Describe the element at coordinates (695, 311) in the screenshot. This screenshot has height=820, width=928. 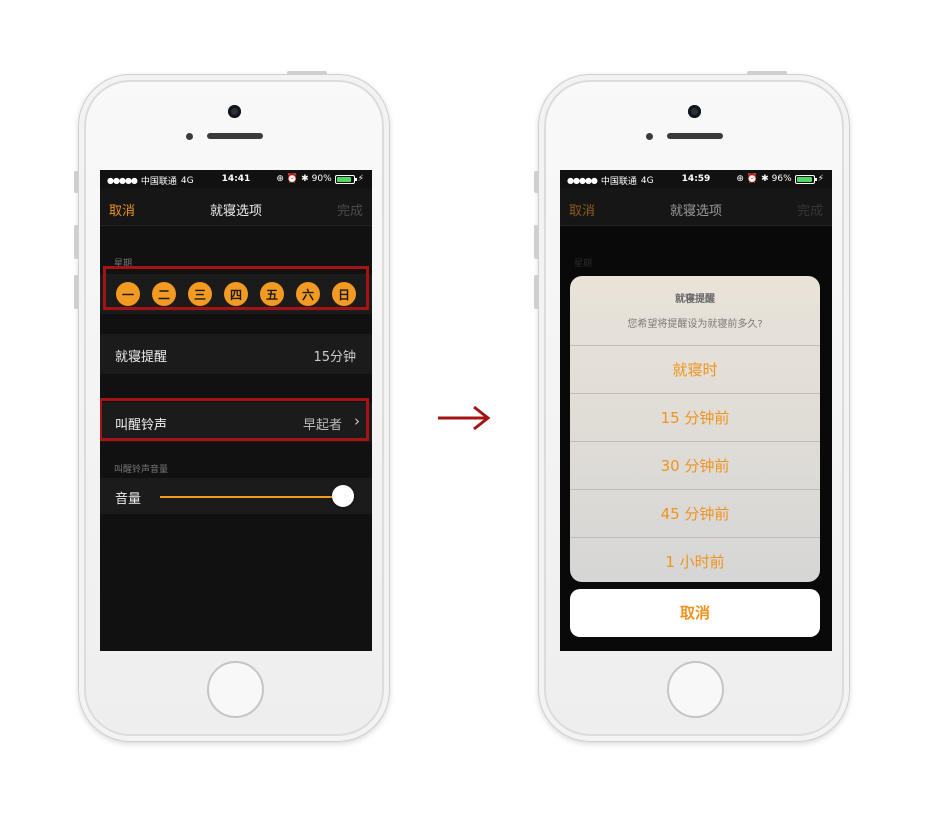
I see `action-sheet-header: 就寝提醒 您希望将提醒设为就寝前多久?` at that location.